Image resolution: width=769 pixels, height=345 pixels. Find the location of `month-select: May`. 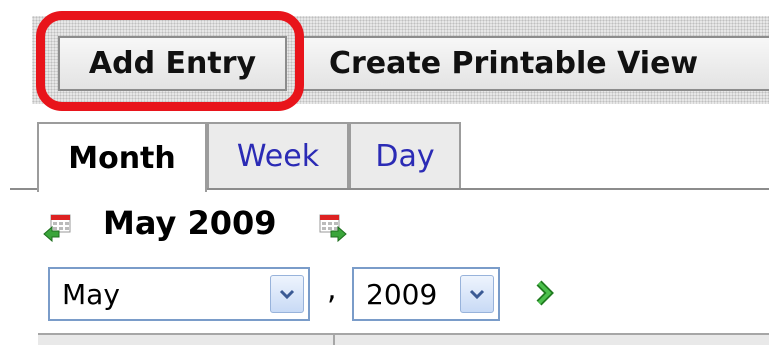

month-select: May is located at coordinates (179, 294).